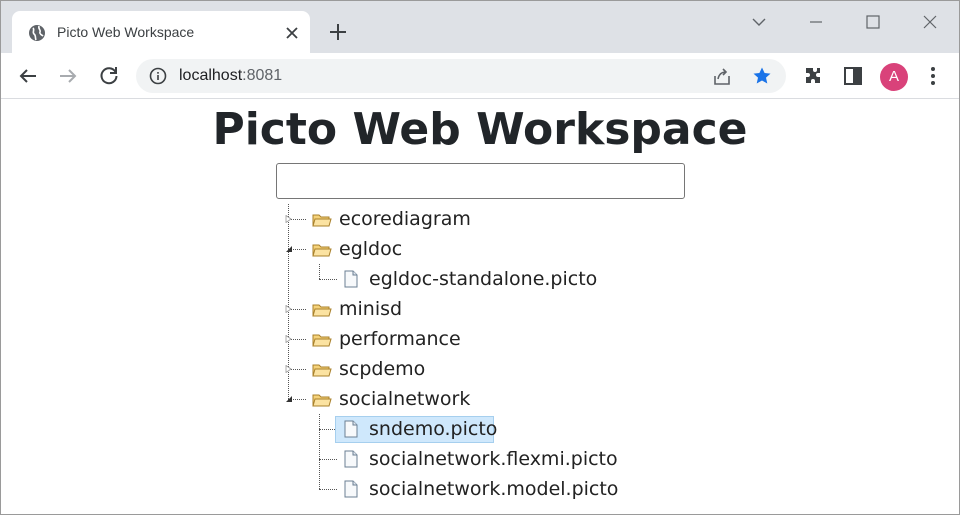  I want to click on back-arrow-icon, so click(28, 76).